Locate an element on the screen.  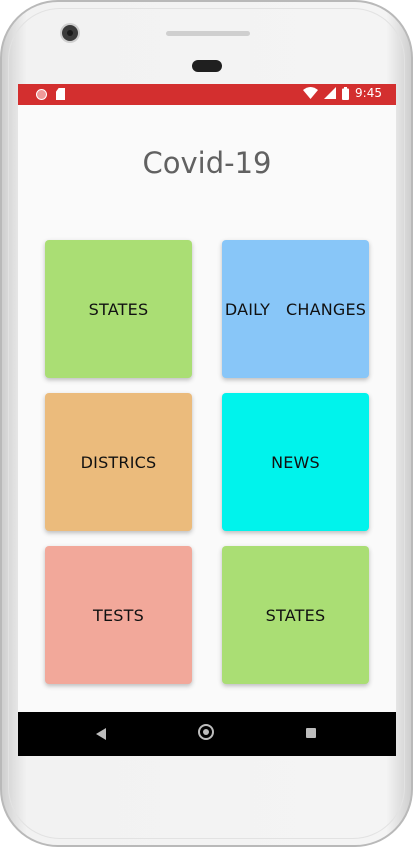
sd-card-icon is located at coordinates (60, 94).